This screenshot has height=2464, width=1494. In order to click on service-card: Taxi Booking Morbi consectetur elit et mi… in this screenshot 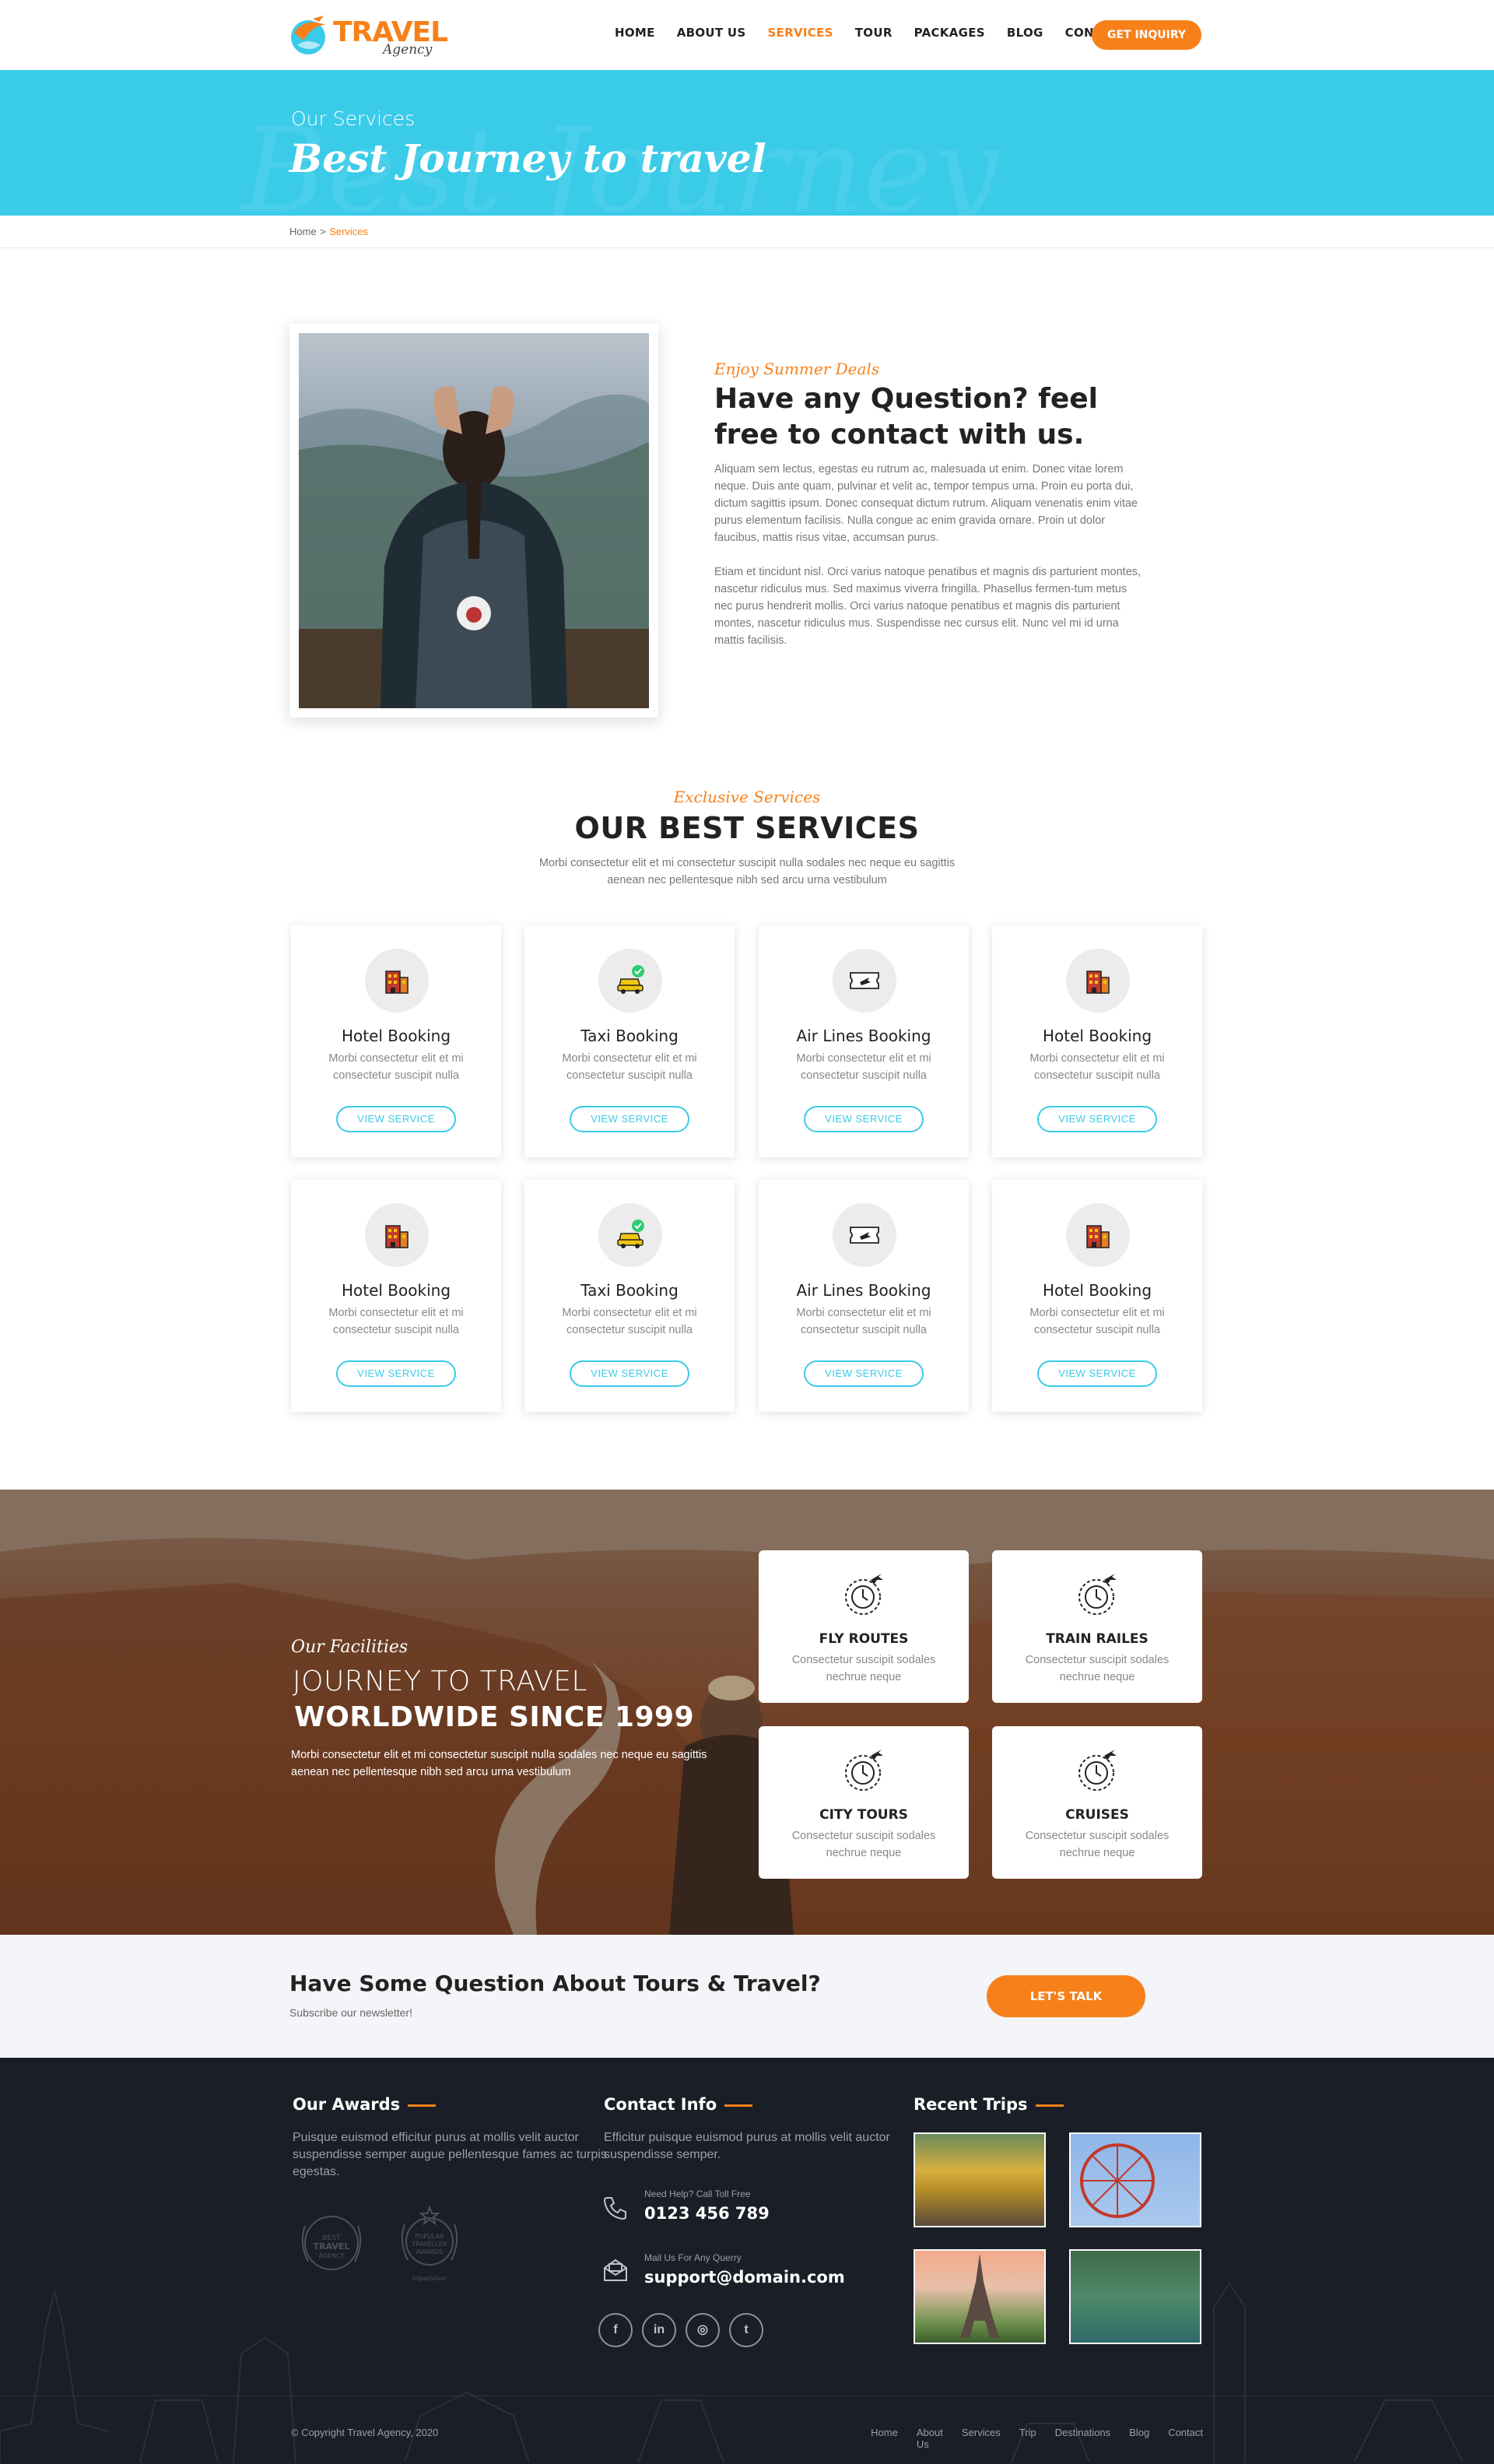, I will do `click(629, 1296)`.